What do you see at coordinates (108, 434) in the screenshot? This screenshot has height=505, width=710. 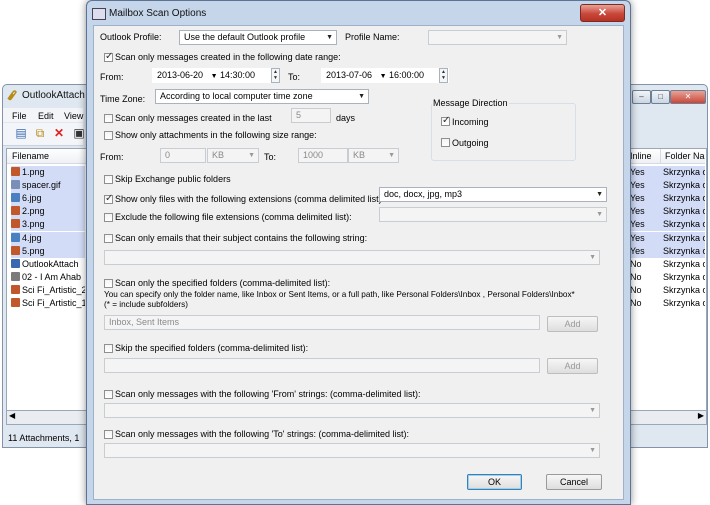 I see `to-strings-checkbox` at bounding box center [108, 434].